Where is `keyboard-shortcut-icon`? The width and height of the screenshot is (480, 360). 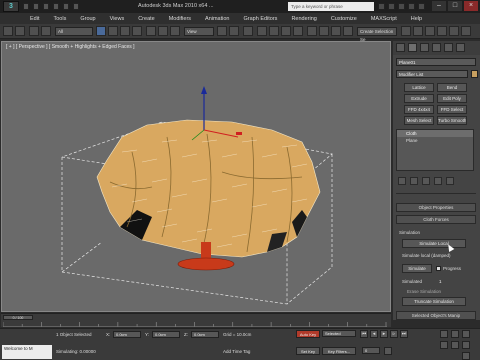
keyboard-shortcut-icon is located at coordinates (248, 31).